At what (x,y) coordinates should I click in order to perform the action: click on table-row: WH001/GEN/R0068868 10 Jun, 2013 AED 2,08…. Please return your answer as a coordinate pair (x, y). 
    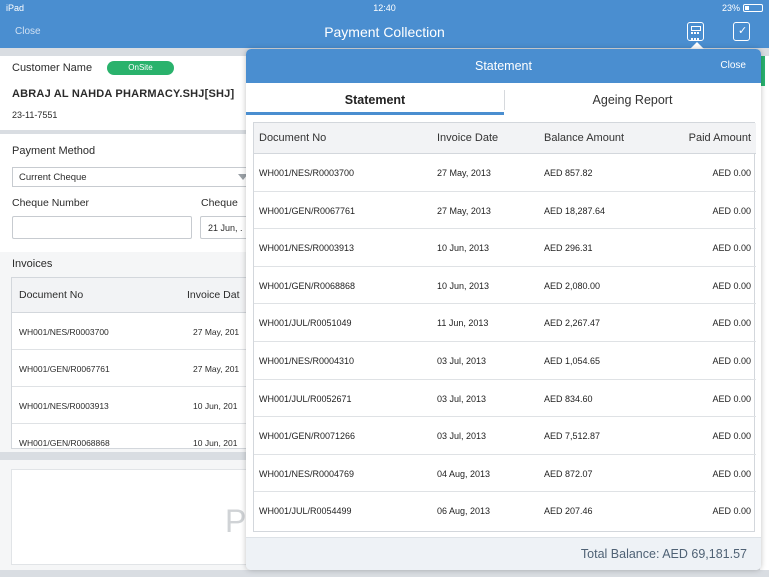
    Looking at the image, I should click on (505, 286).